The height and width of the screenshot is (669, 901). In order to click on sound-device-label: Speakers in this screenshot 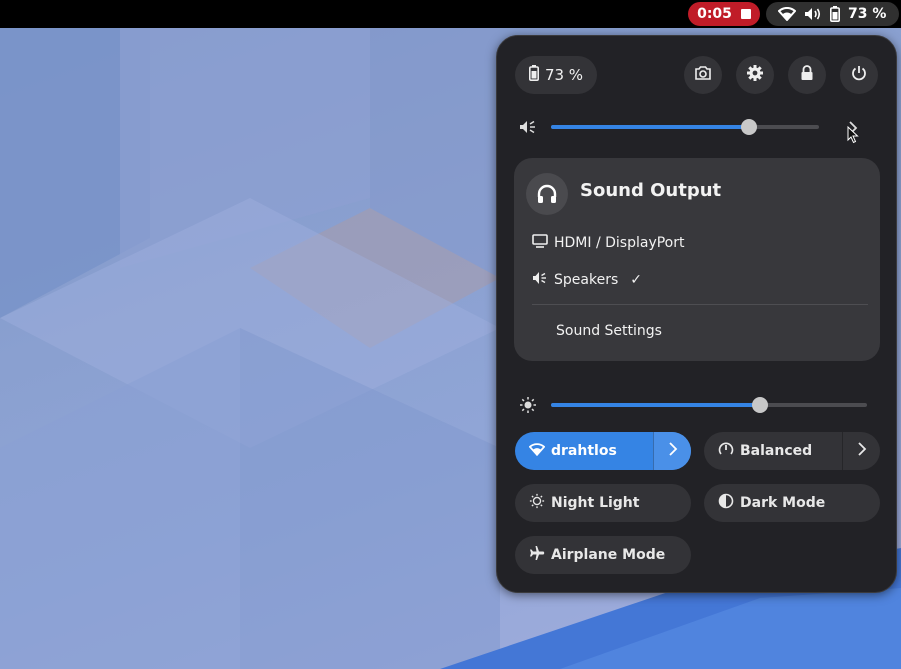, I will do `click(586, 280)`.